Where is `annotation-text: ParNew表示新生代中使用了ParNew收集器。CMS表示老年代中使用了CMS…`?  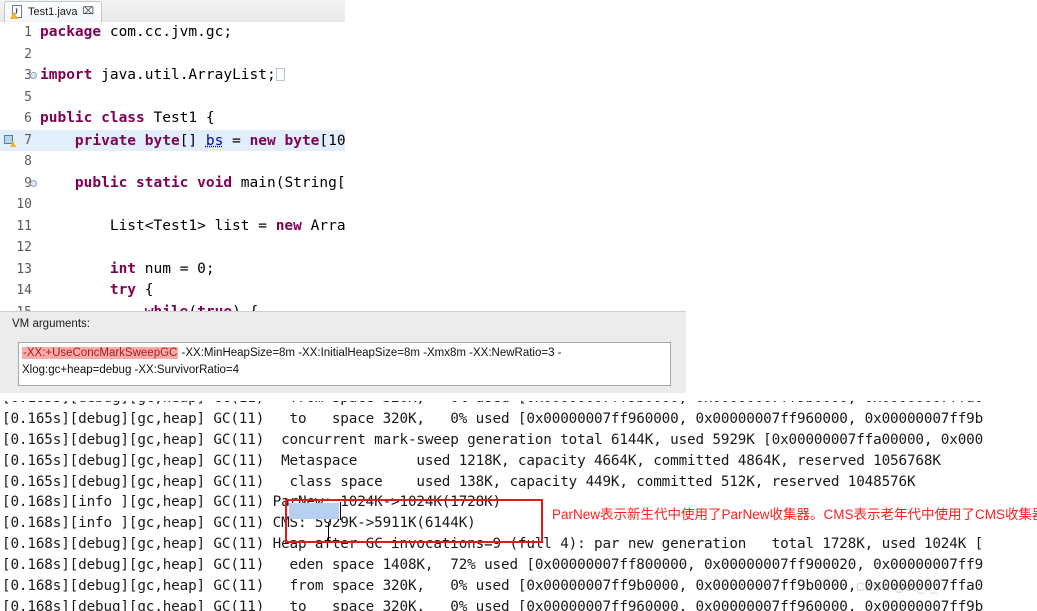
annotation-text: ParNew表示新生代中使用了ParNew收集器。CMS表示老年代中使用了CMS… is located at coordinates (794, 514).